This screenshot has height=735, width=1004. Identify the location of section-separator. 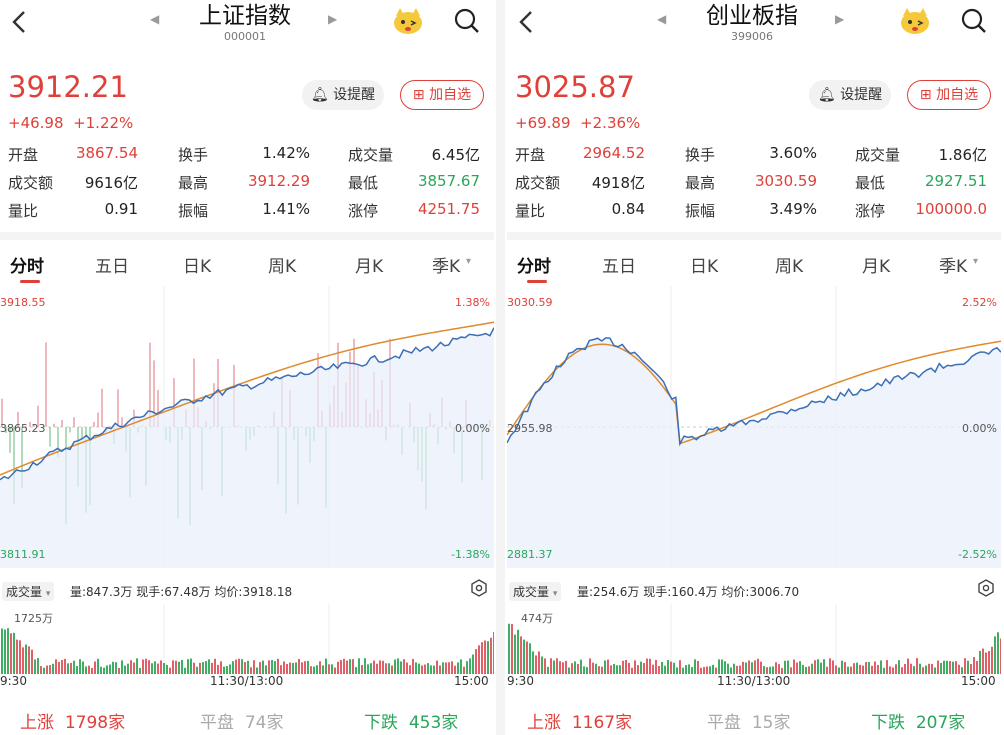
(754, 236).